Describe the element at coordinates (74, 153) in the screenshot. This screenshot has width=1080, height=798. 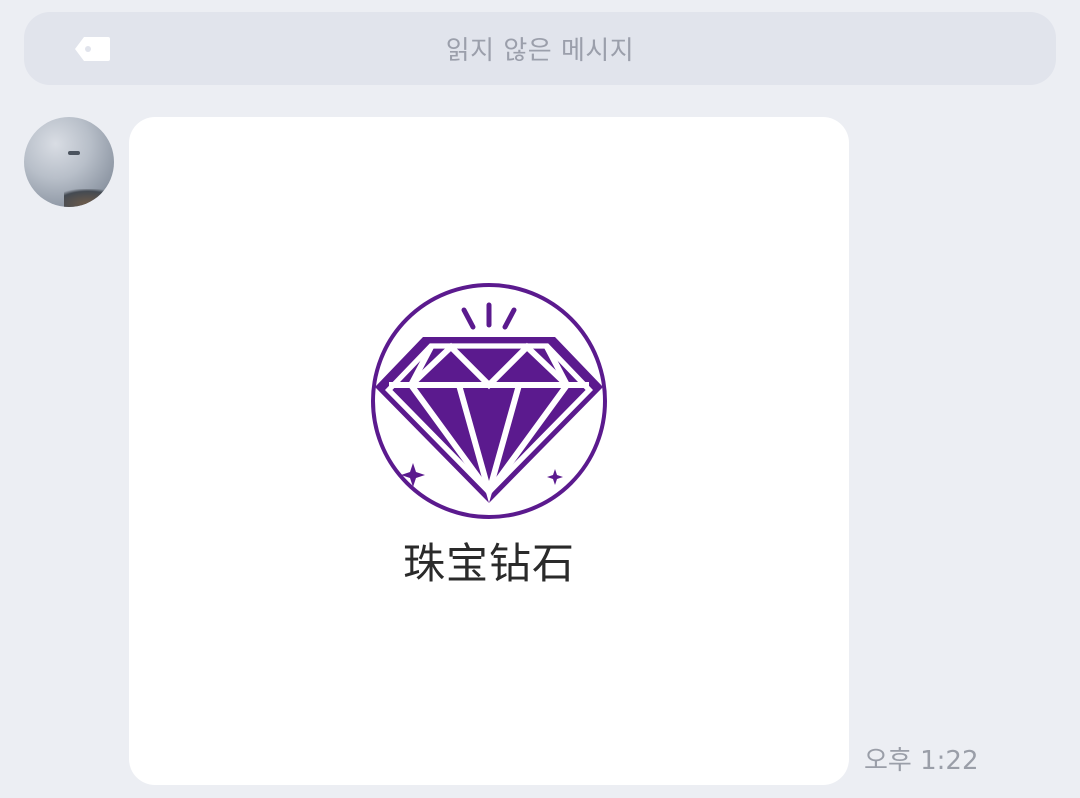
I see `avatar-boat` at that location.